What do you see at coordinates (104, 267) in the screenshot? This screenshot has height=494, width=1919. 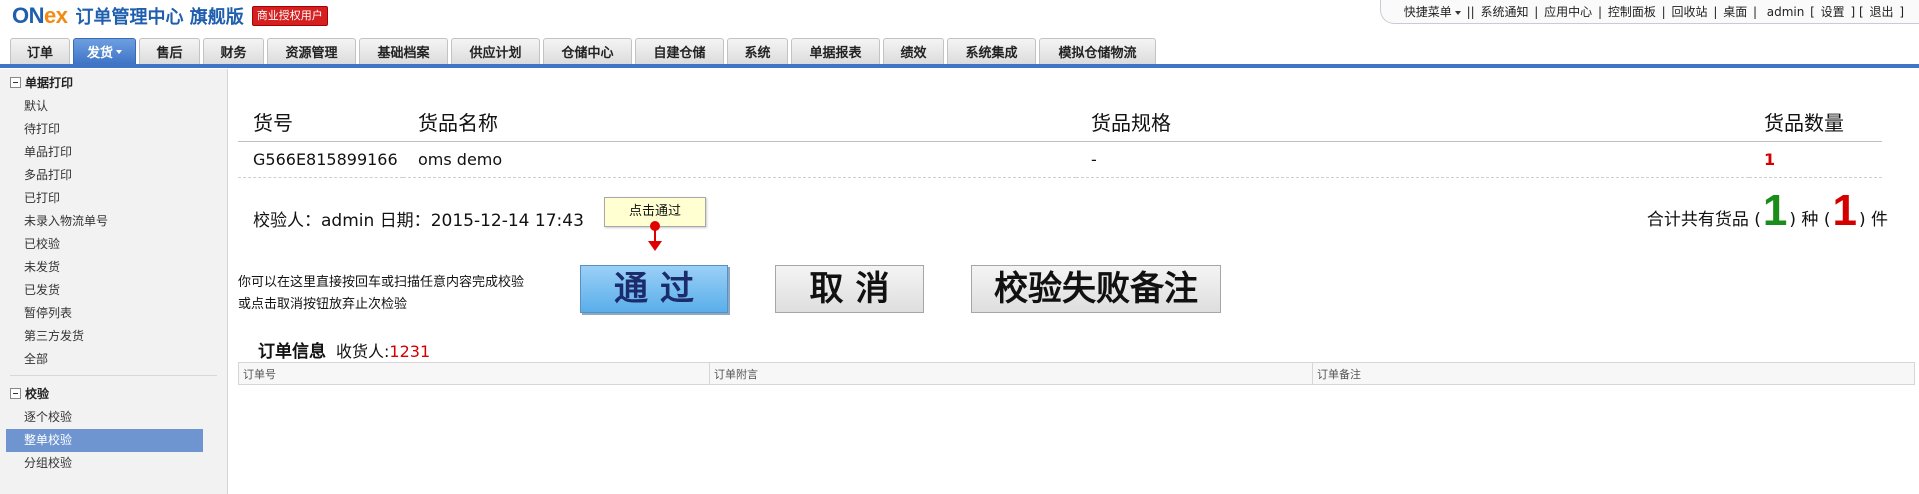 I see `sidebar-item-unshipped: 未发货` at bounding box center [104, 267].